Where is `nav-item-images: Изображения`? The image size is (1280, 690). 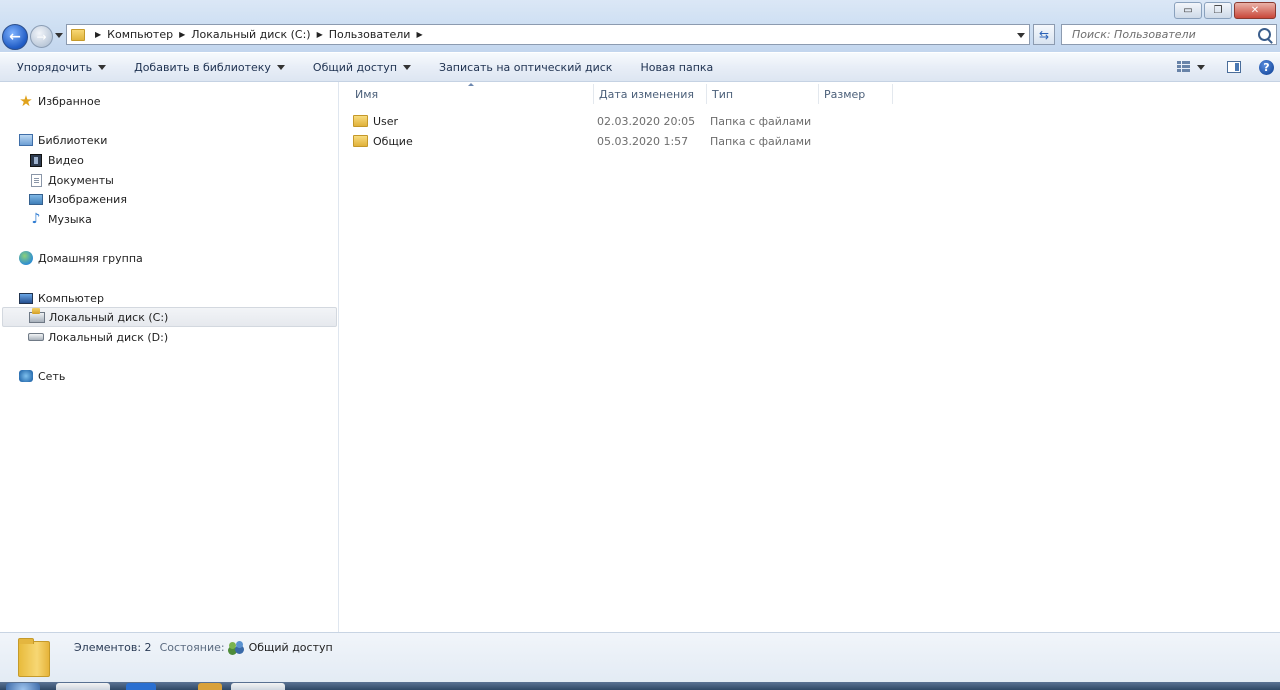 nav-item-images: Изображения is located at coordinates (77, 199).